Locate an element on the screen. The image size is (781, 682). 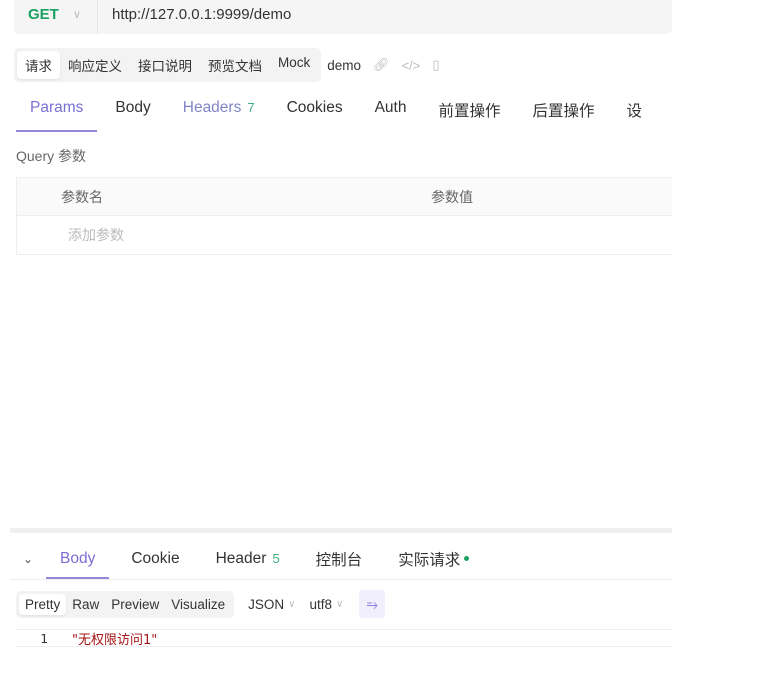
response-tab-header: Header 5 is located at coordinates (248, 558).